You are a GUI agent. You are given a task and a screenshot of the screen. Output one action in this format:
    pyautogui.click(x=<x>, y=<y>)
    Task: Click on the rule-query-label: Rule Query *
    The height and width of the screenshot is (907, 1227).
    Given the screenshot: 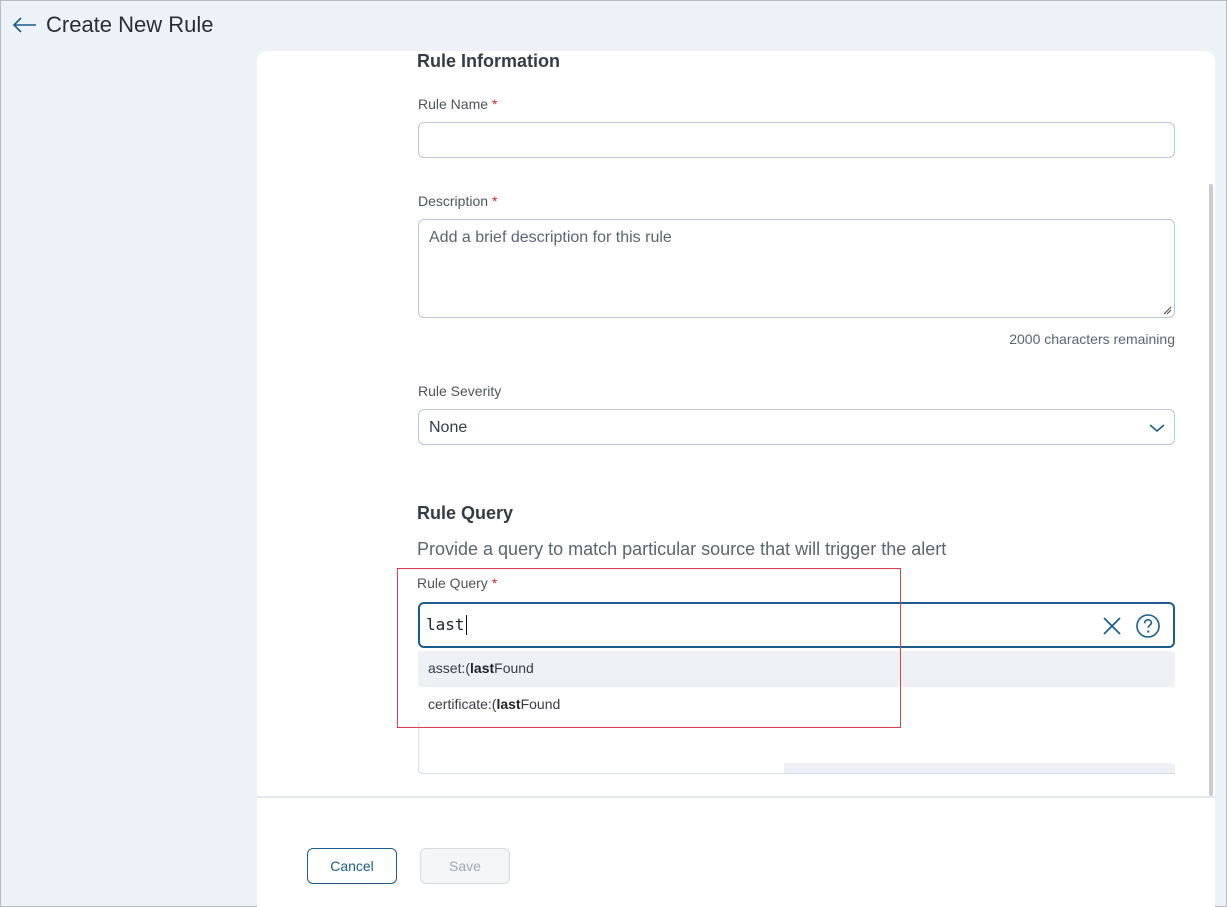 What is the action you would take?
    pyautogui.click(x=457, y=583)
    